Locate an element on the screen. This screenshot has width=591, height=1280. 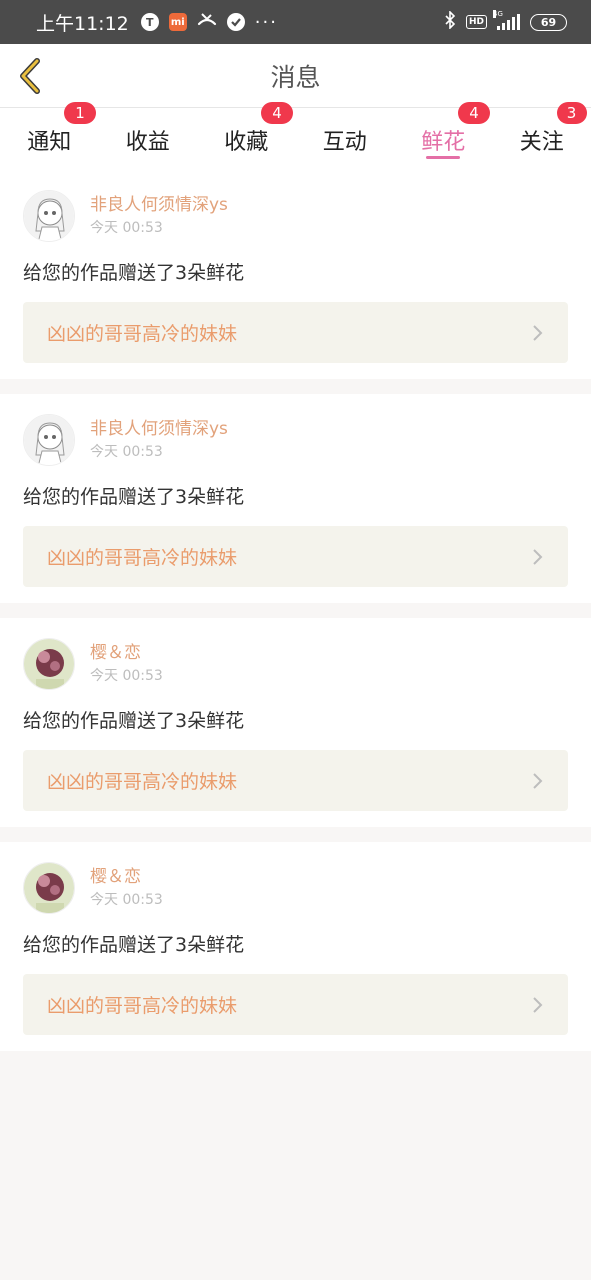
tab-label: 收益 is located at coordinates (147, 142).